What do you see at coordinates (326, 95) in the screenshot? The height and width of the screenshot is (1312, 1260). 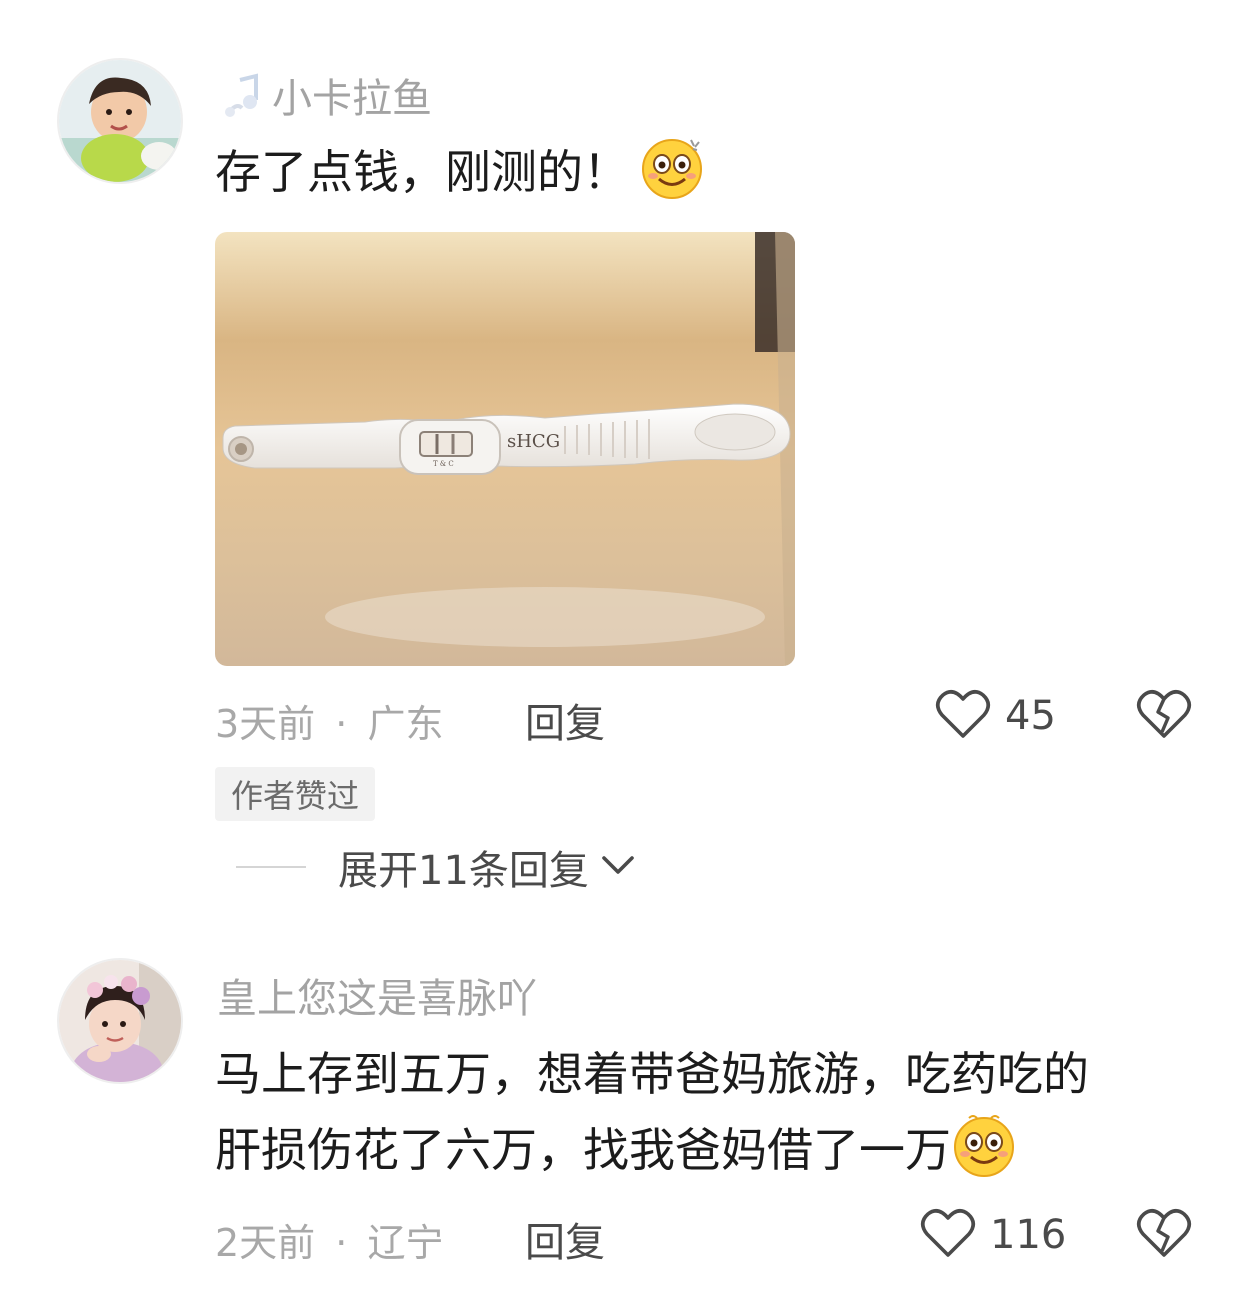 I see `username: 小卡拉鱼` at bounding box center [326, 95].